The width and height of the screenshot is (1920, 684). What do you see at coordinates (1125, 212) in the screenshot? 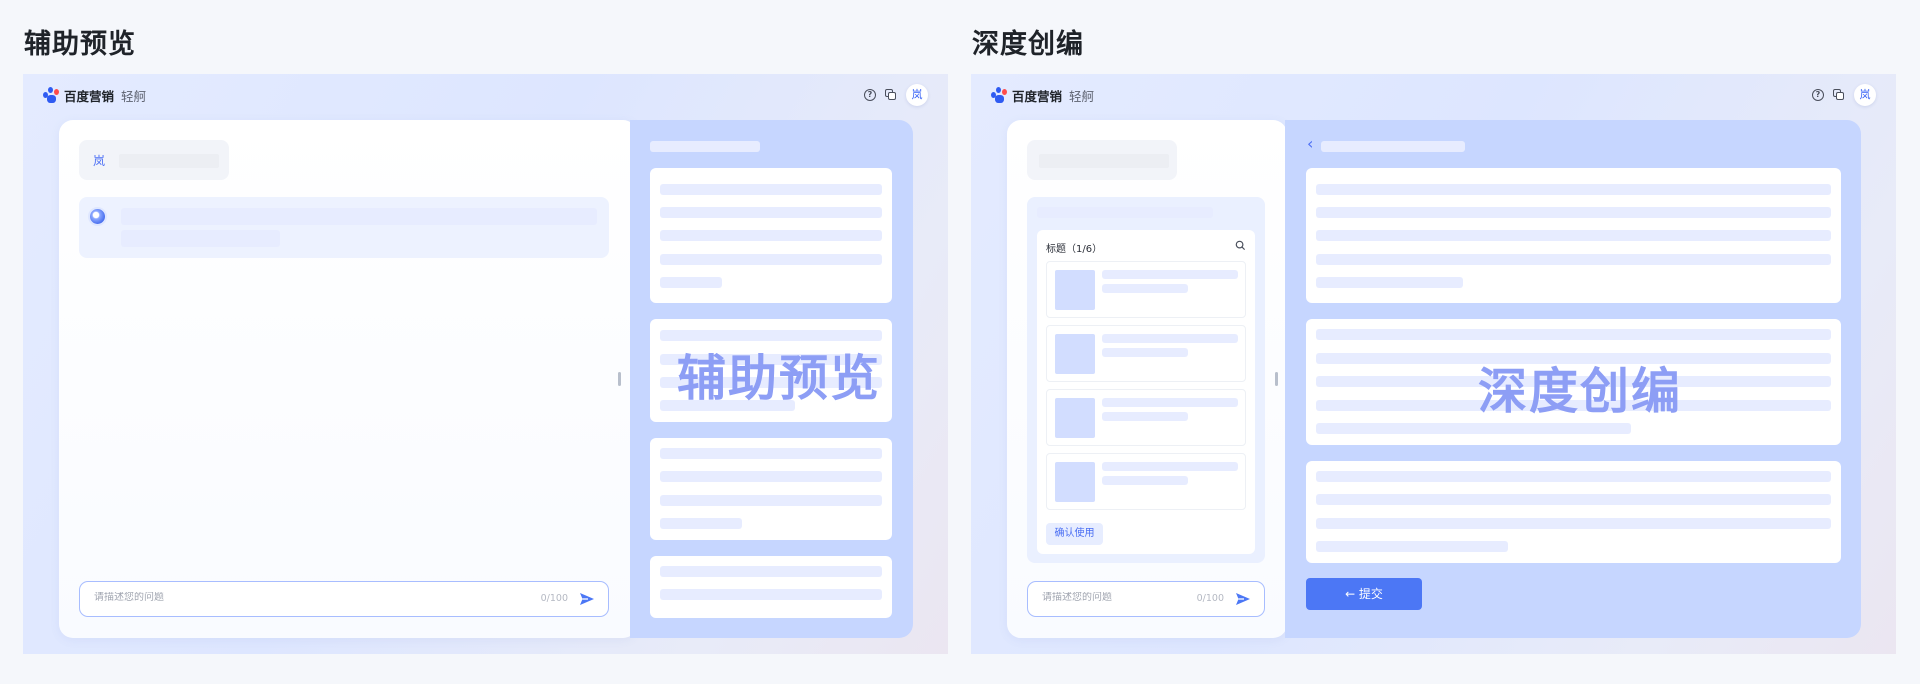
I see `panel-header-placeholder` at bounding box center [1125, 212].